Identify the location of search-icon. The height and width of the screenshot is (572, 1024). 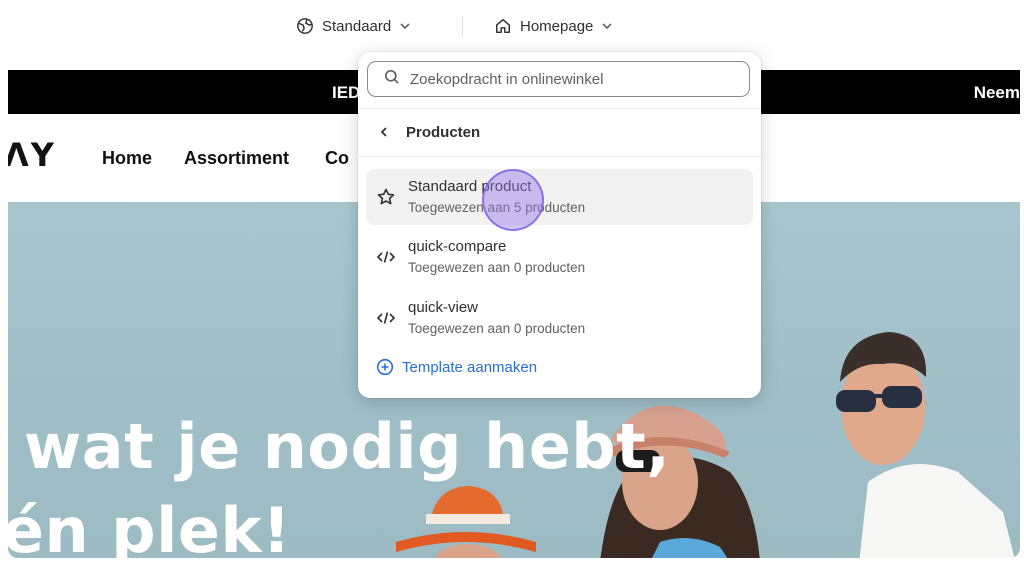
(384, 79).